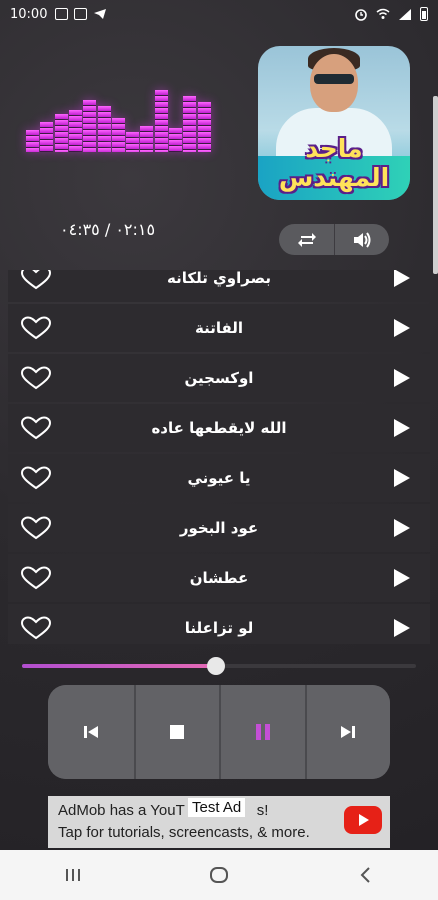 The image size is (438, 900). I want to click on stop-icon, so click(177, 732).